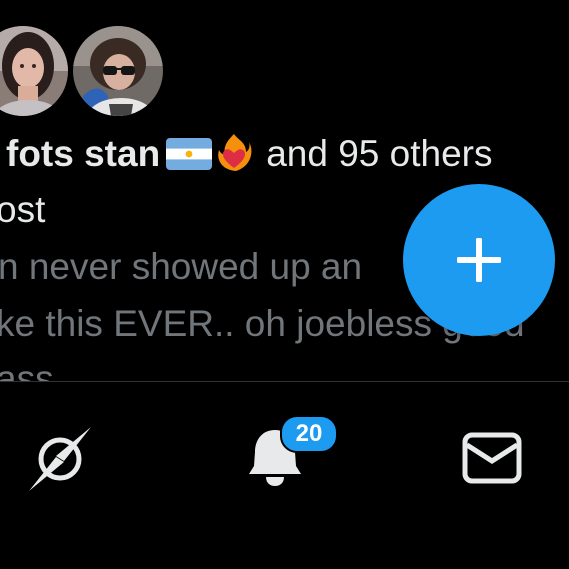  I want to click on notifications-badge: 20, so click(309, 434).